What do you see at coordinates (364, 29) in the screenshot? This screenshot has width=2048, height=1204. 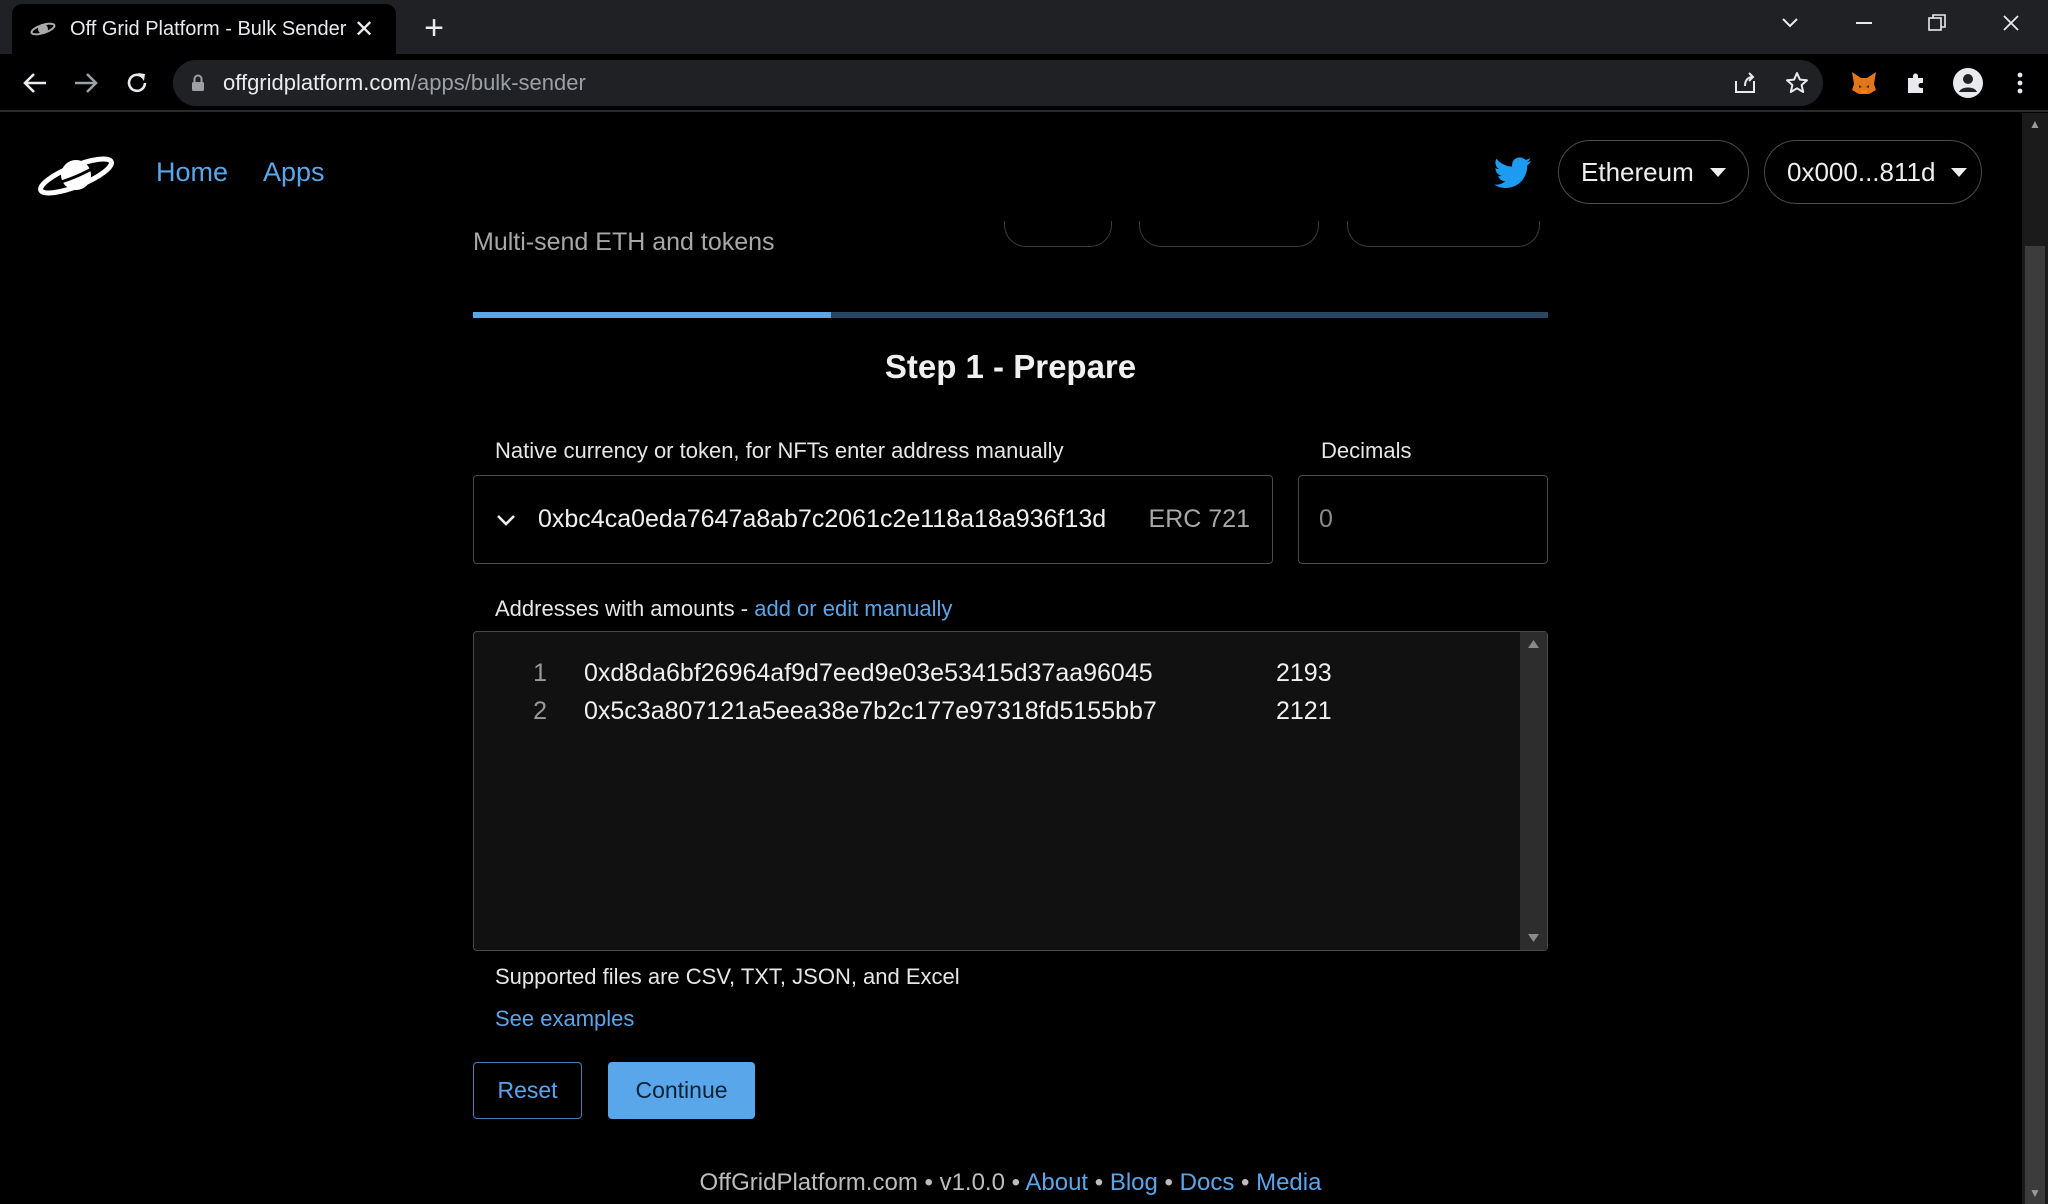 I see `tab-close-icon: ✕` at bounding box center [364, 29].